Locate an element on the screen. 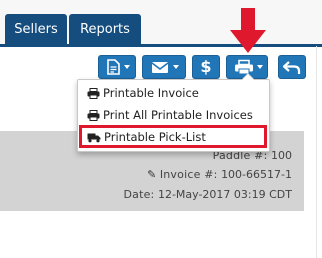  envelope-icon is located at coordinates (165, 67).